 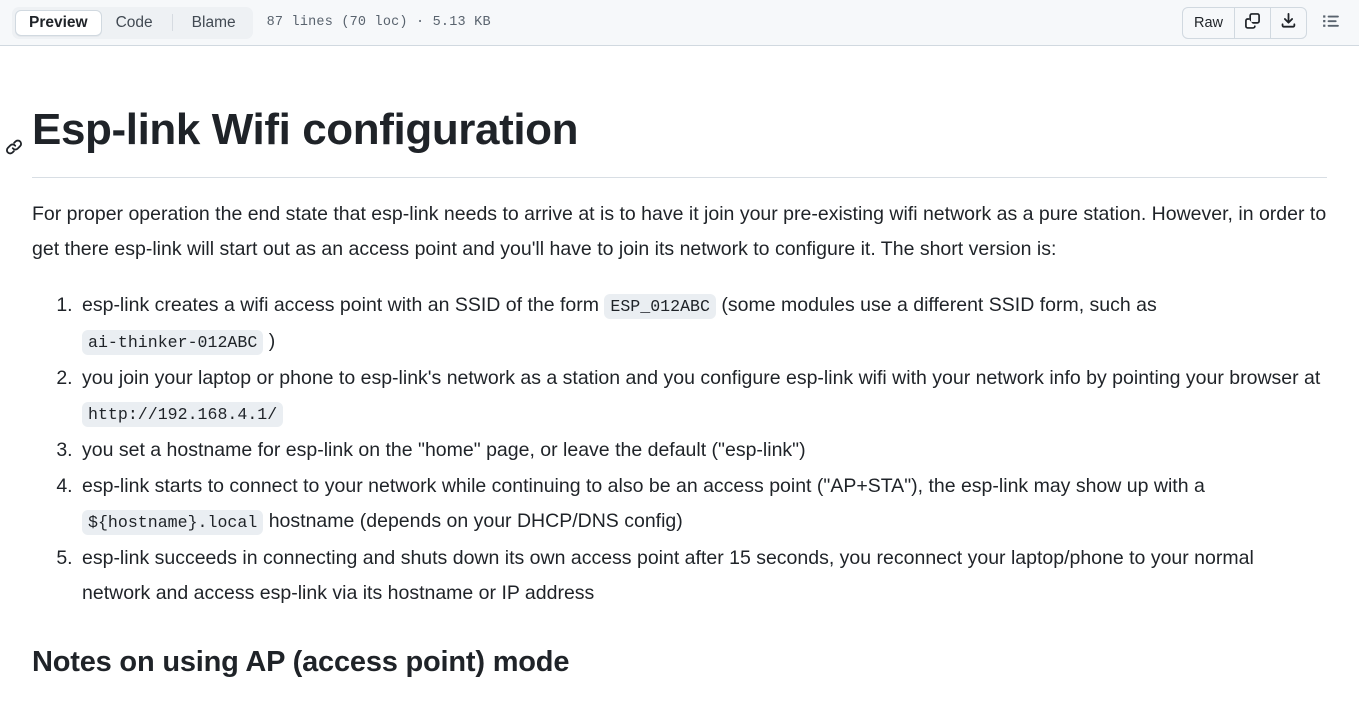 I want to click on outline-toggle-button, so click(x=1331, y=23).